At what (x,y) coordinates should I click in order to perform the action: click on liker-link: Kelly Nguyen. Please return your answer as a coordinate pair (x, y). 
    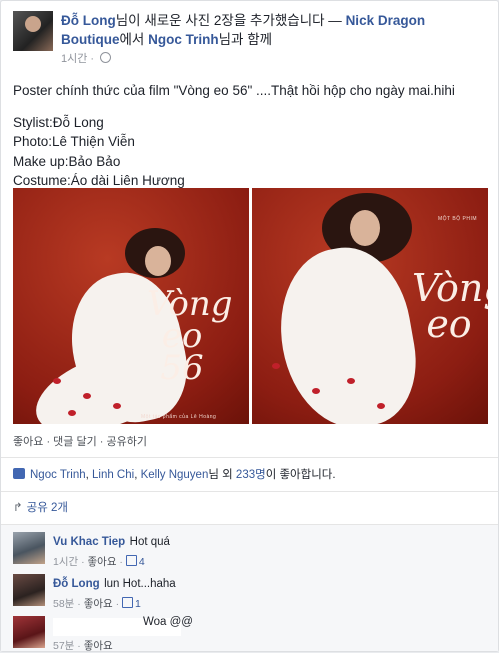
    Looking at the image, I should click on (175, 475).